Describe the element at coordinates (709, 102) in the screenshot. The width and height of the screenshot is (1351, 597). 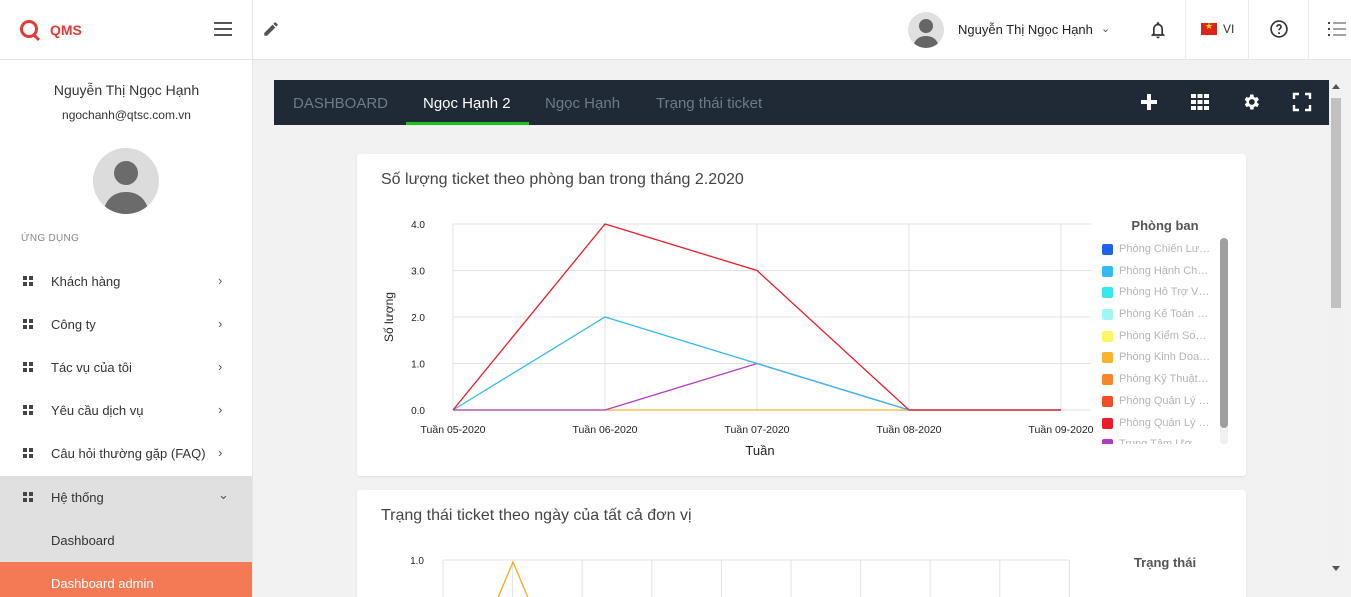
I see `tab-trang-thai-ticket: Trạng thái ticket` at that location.